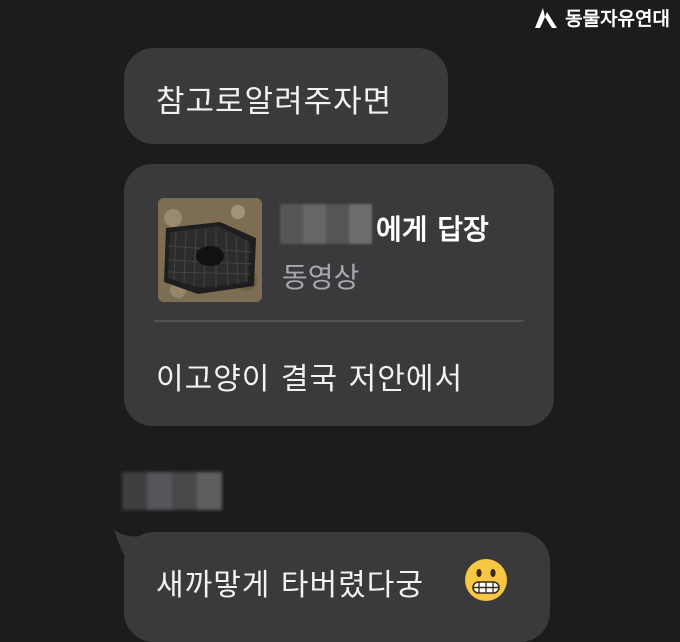  What do you see at coordinates (172, 491) in the screenshot?
I see `blurred-sender-name` at bounding box center [172, 491].